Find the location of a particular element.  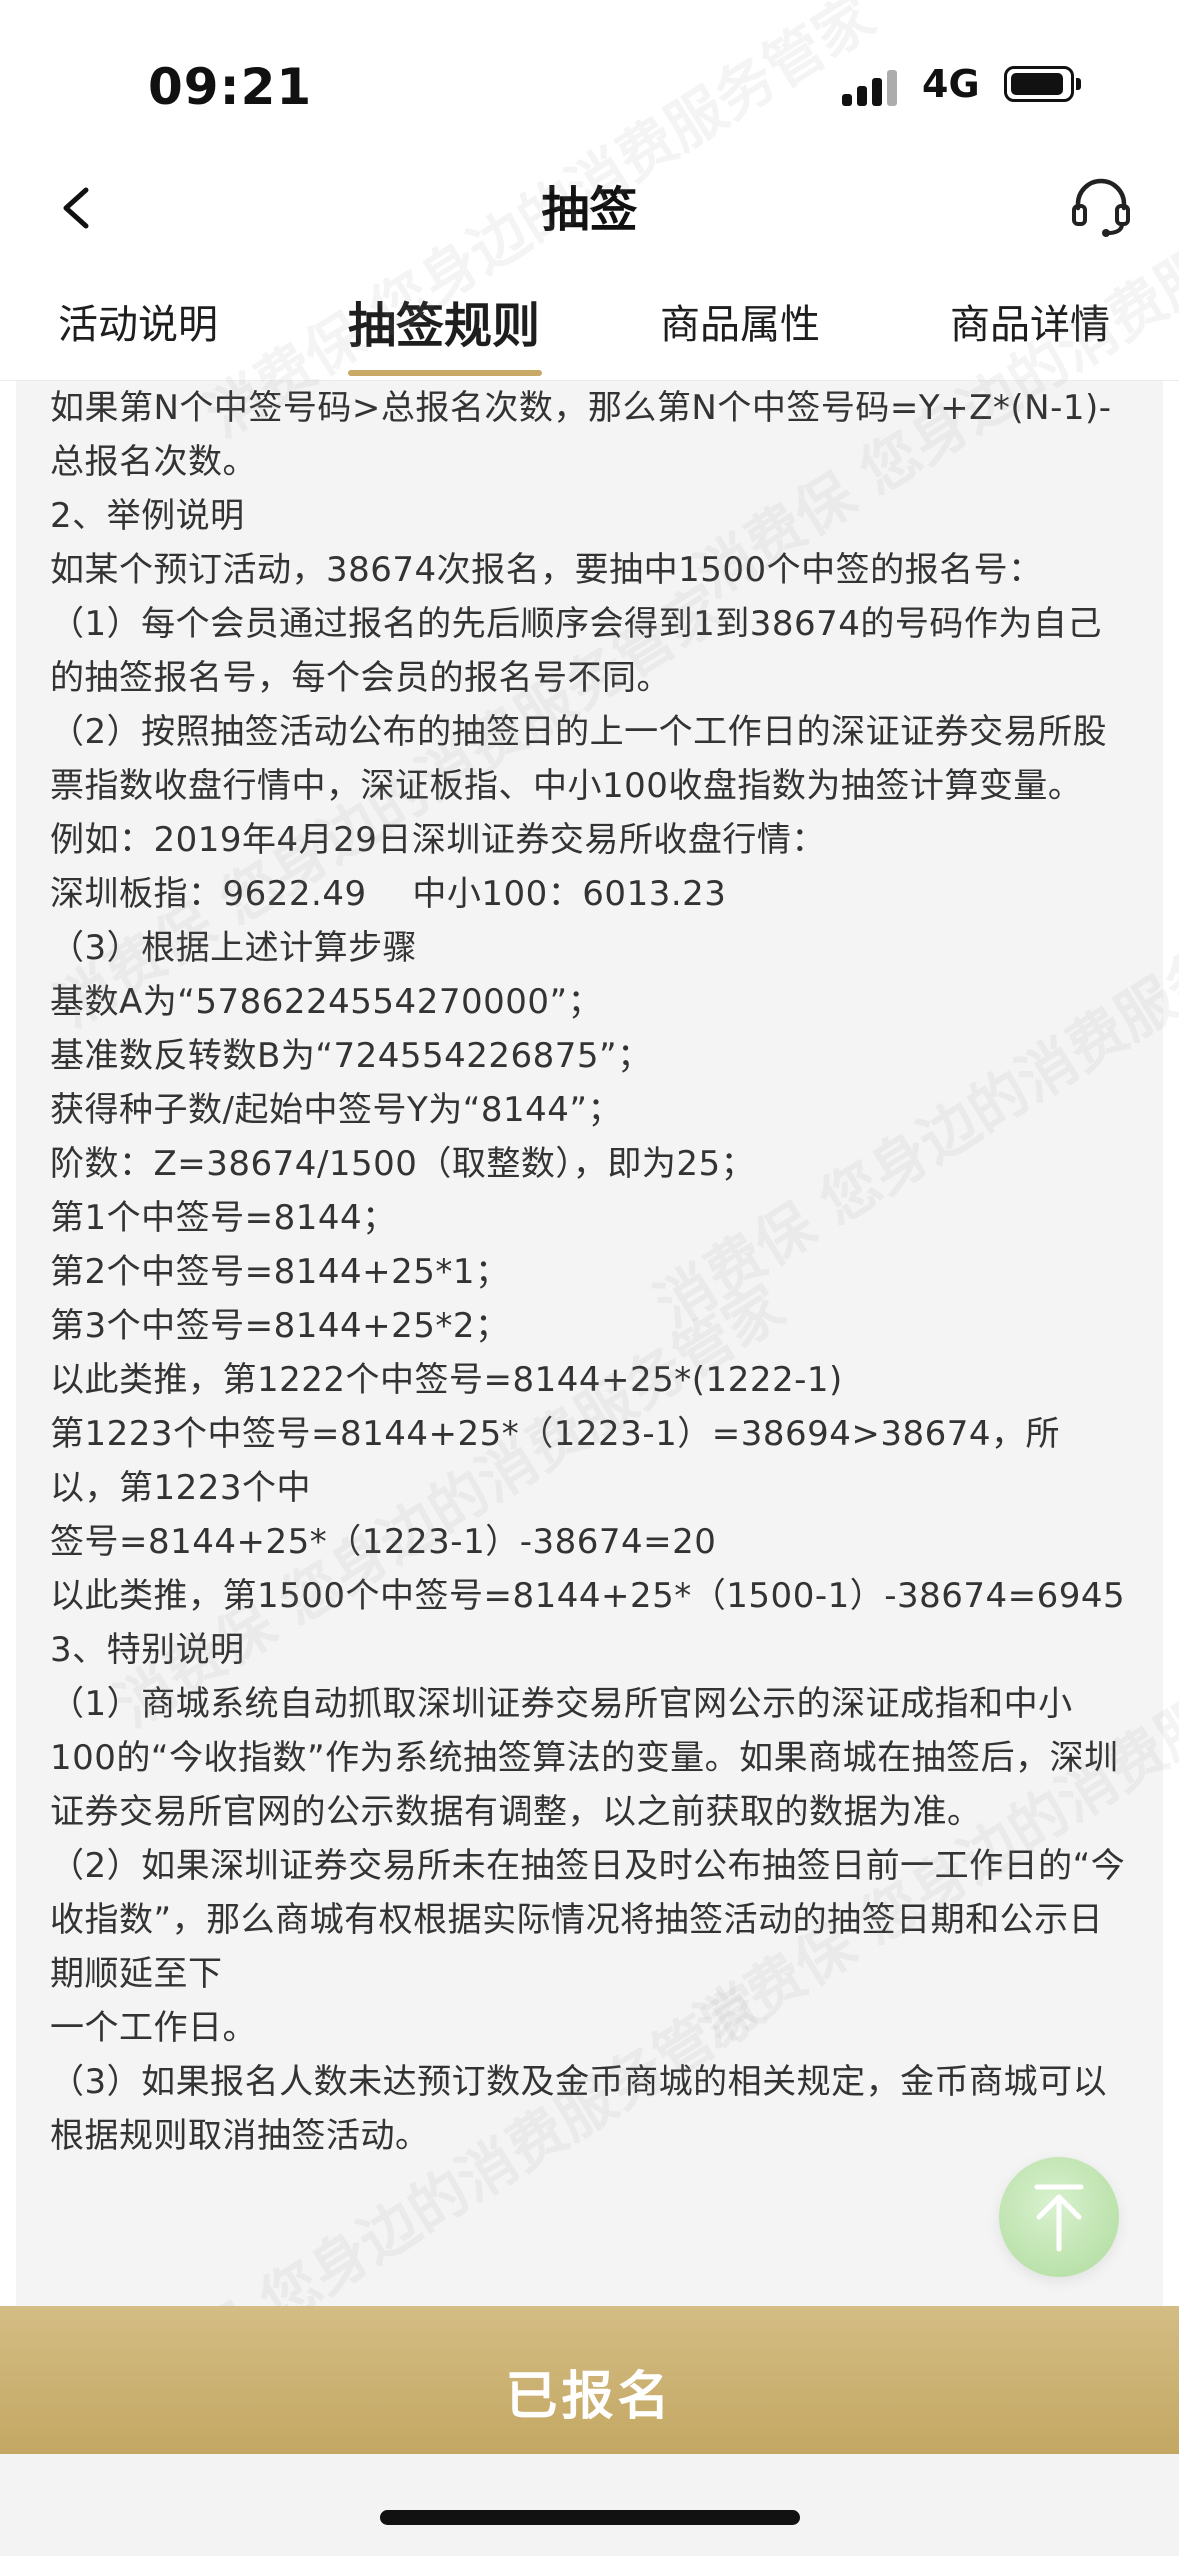

home-area is located at coordinates (589, 2505).